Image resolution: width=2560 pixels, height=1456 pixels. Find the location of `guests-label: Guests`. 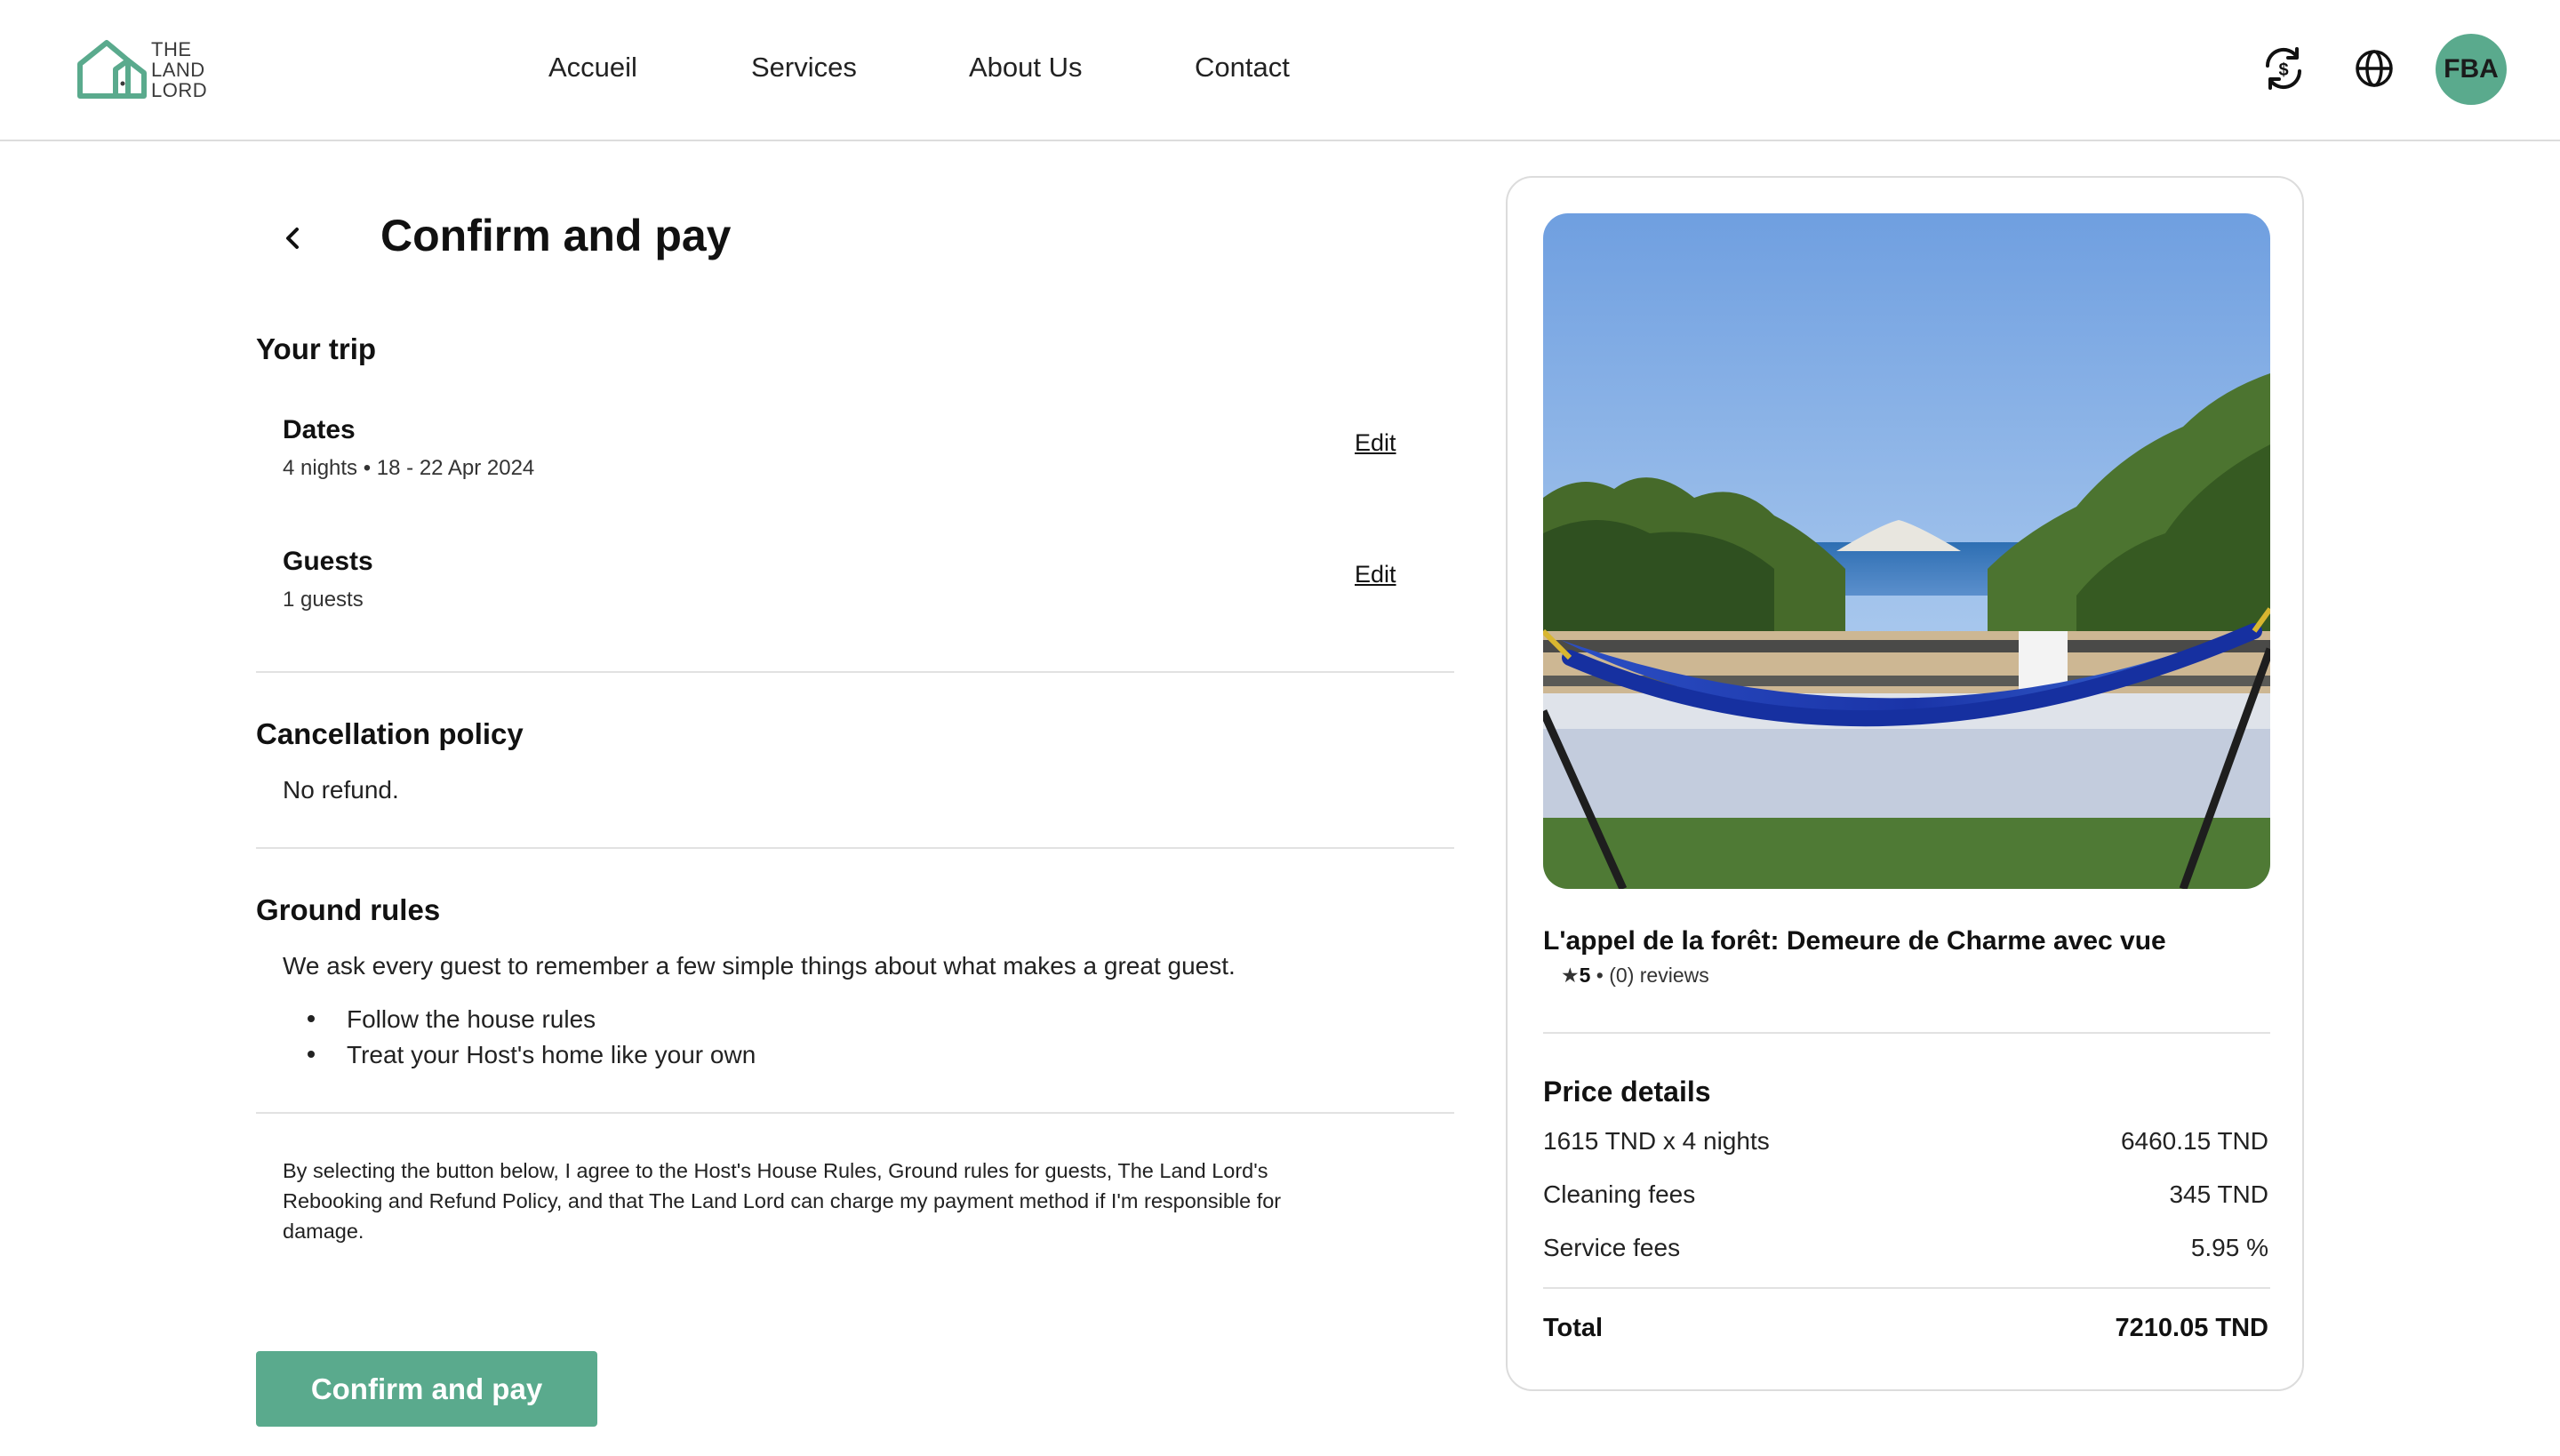

guests-label: Guests is located at coordinates (328, 561).